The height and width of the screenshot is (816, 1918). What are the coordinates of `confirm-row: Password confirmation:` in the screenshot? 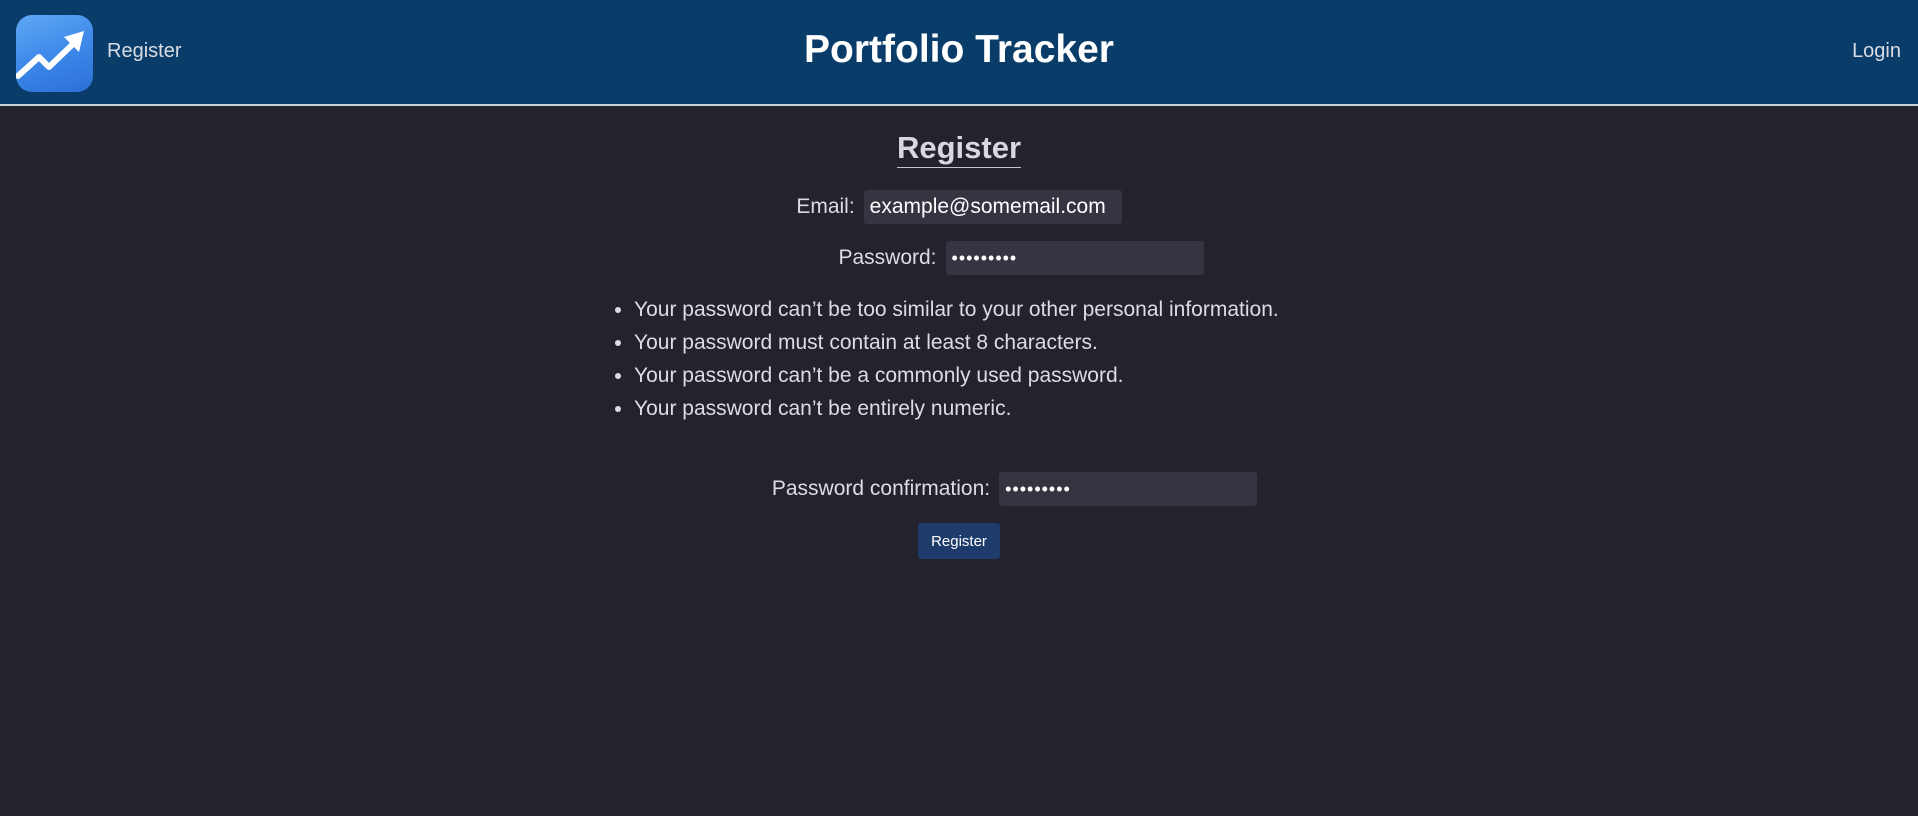 It's located at (959, 489).